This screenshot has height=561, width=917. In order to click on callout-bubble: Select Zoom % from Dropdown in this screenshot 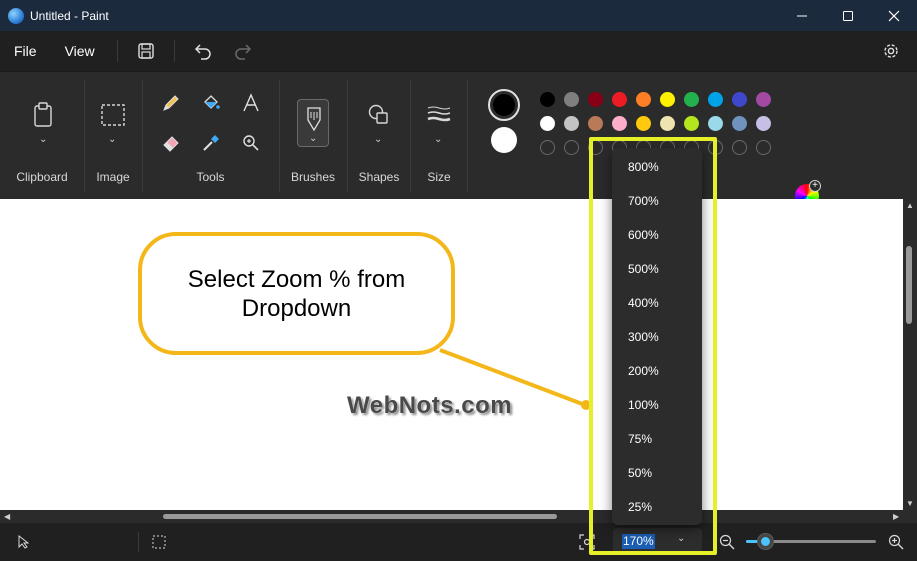, I will do `click(296, 293)`.